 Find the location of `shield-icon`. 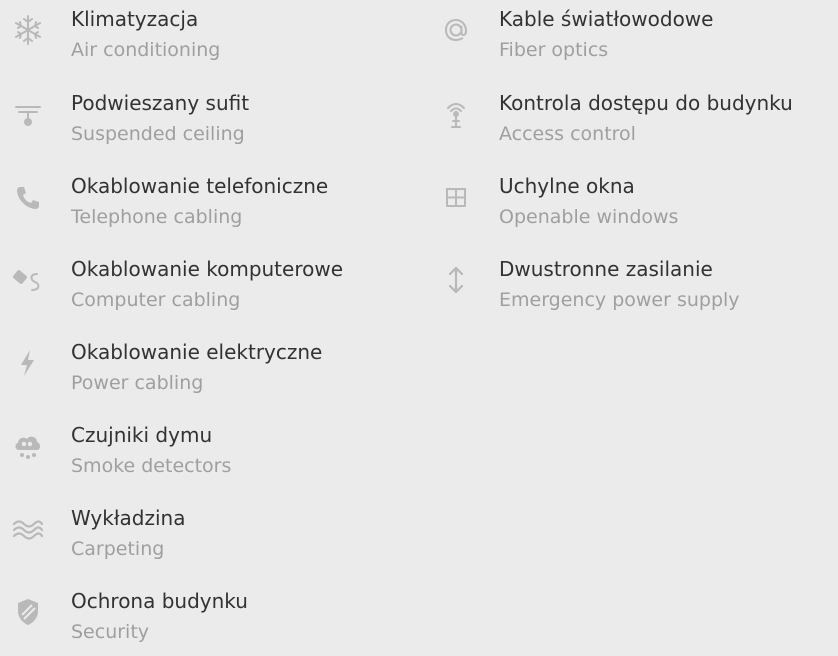

shield-icon is located at coordinates (28, 612).